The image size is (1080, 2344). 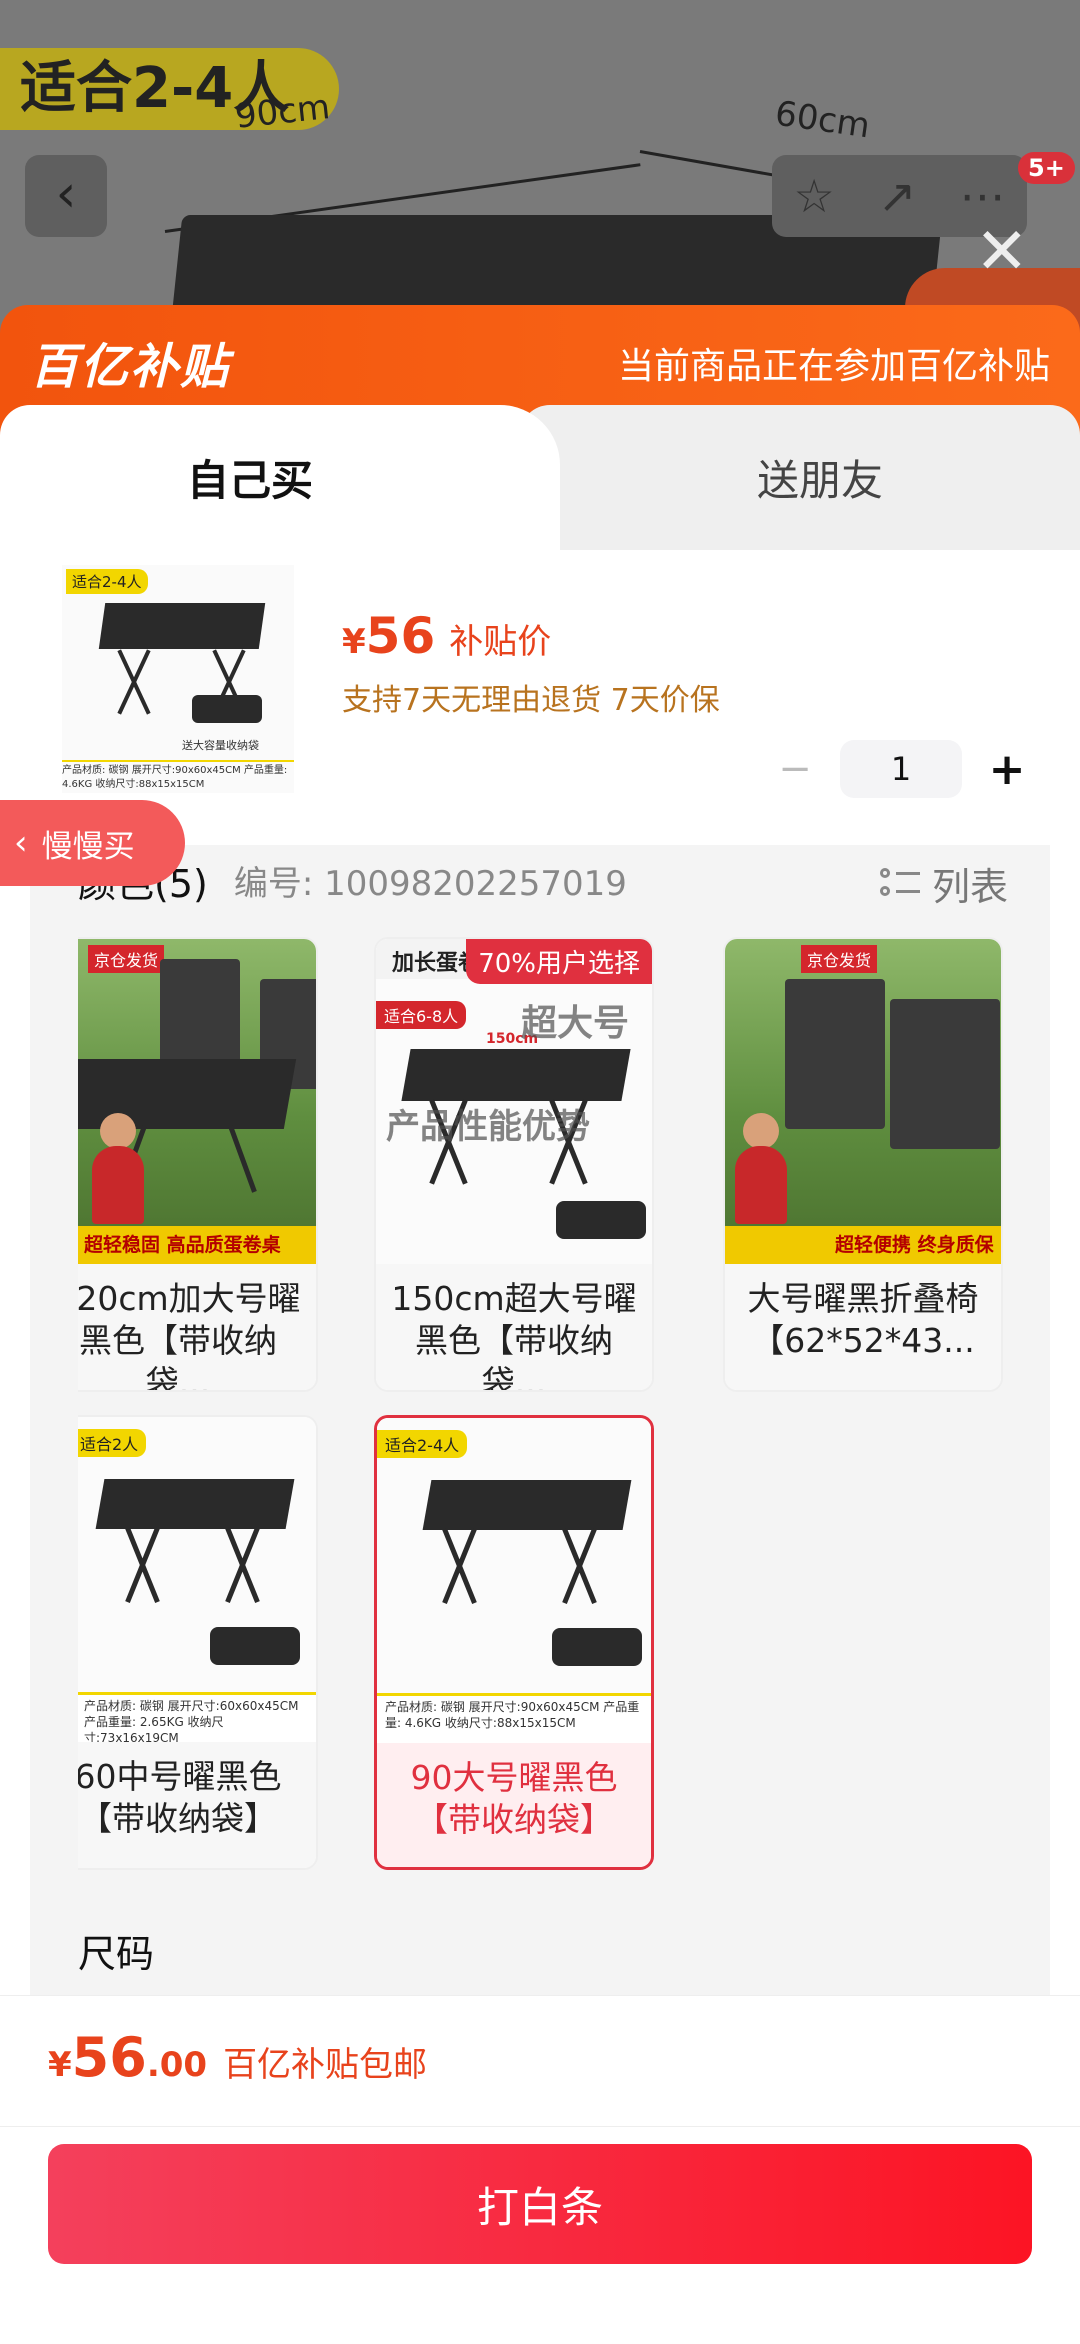 What do you see at coordinates (109, 2057) in the screenshot?
I see `price-integer: 56` at bounding box center [109, 2057].